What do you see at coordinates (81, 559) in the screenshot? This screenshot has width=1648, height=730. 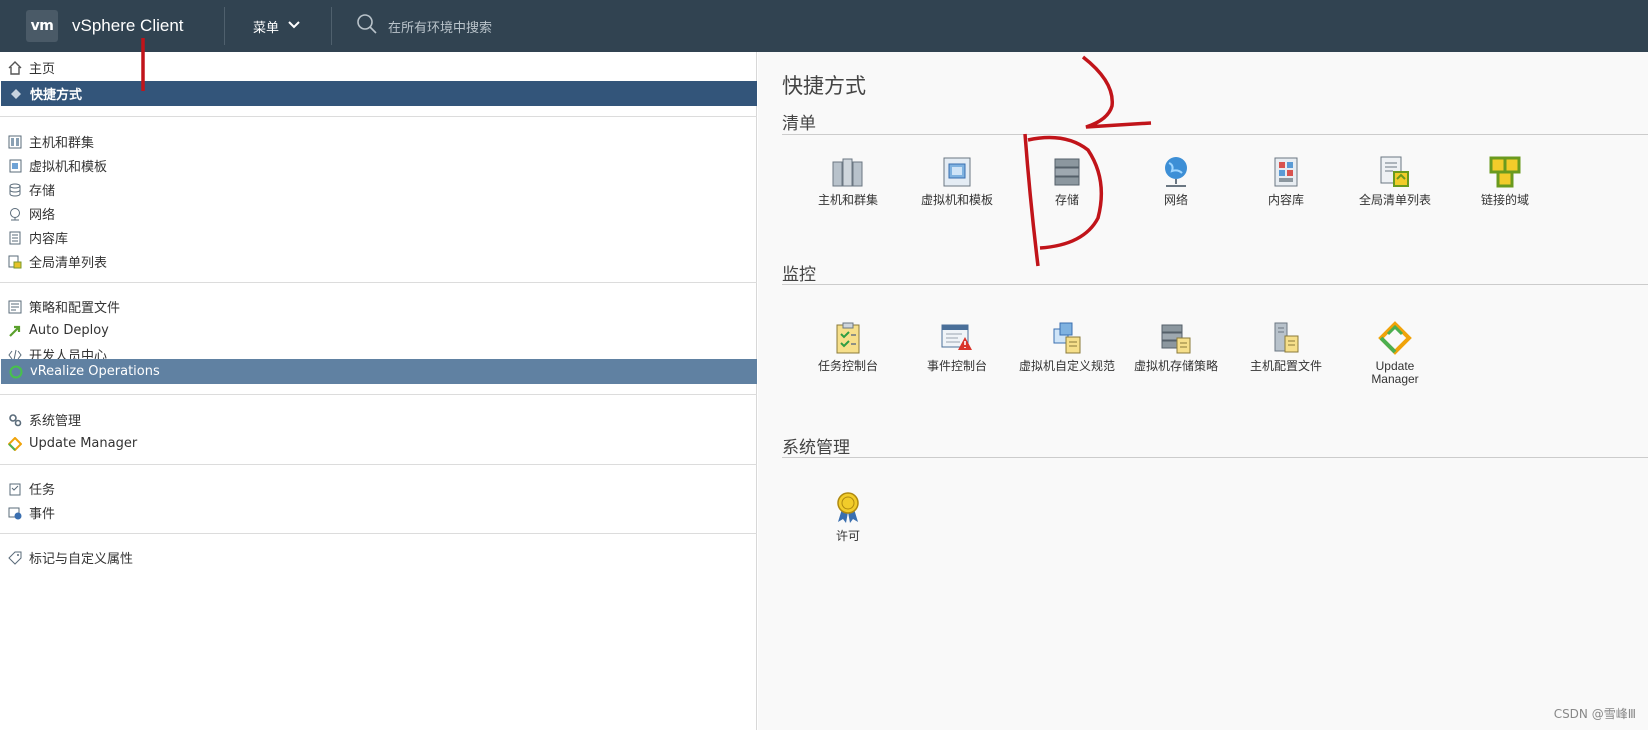 I see `sidebar-item-label: 标记与自定义属性` at bounding box center [81, 559].